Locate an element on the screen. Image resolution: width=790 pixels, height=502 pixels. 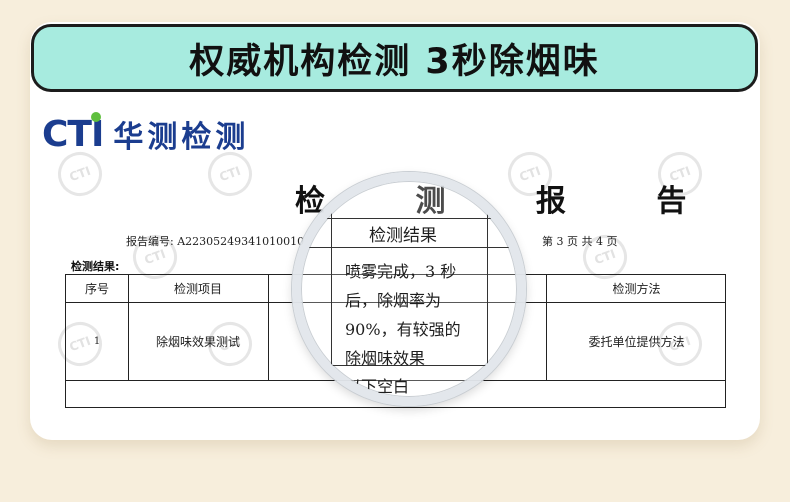
magnifier-view: 检测结果 喷雾完成，3 秒 后，除烟率为 90%，有较强的 除烟味效果 以下空白 is located at coordinates (409, 289).